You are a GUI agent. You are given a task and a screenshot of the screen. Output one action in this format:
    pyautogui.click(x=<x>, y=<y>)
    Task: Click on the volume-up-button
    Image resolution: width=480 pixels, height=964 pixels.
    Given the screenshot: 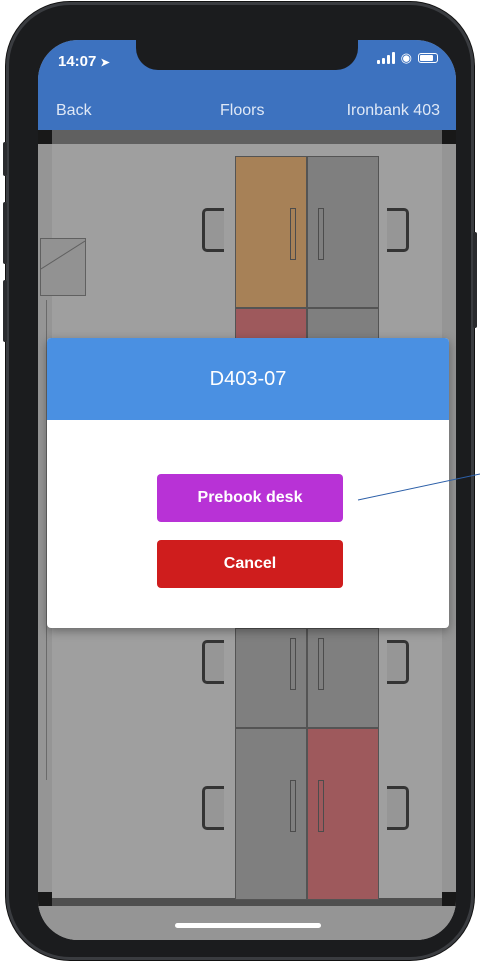 What is the action you would take?
    pyautogui.click(x=5, y=233)
    